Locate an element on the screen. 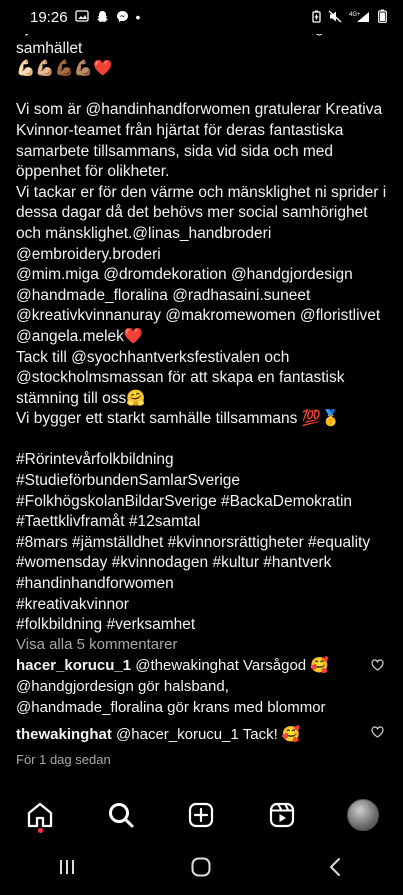 The height and width of the screenshot is (895, 403). create-icon is located at coordinates (201, 815).